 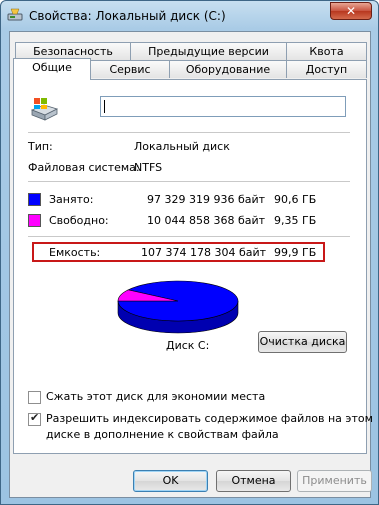 I want to click on checkmark-icon: ✔, so click(x=35, y=417).